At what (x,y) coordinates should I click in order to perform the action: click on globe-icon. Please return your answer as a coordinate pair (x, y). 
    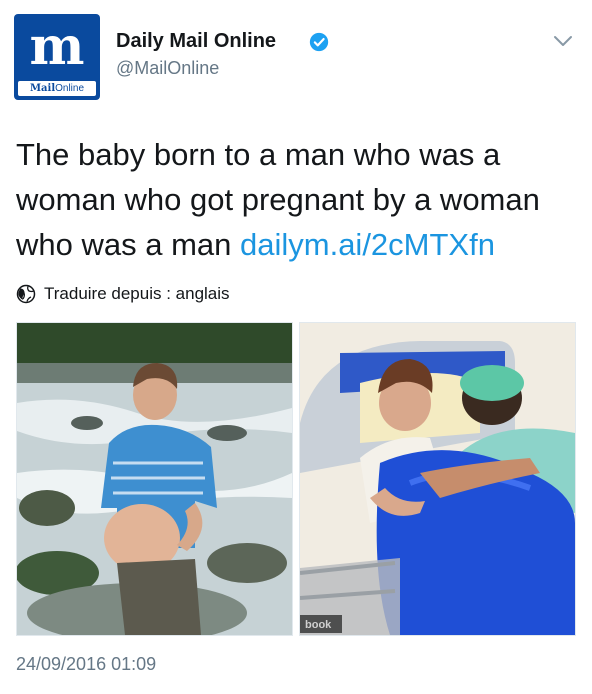
    Looking at the image, I should click on (26, 294).